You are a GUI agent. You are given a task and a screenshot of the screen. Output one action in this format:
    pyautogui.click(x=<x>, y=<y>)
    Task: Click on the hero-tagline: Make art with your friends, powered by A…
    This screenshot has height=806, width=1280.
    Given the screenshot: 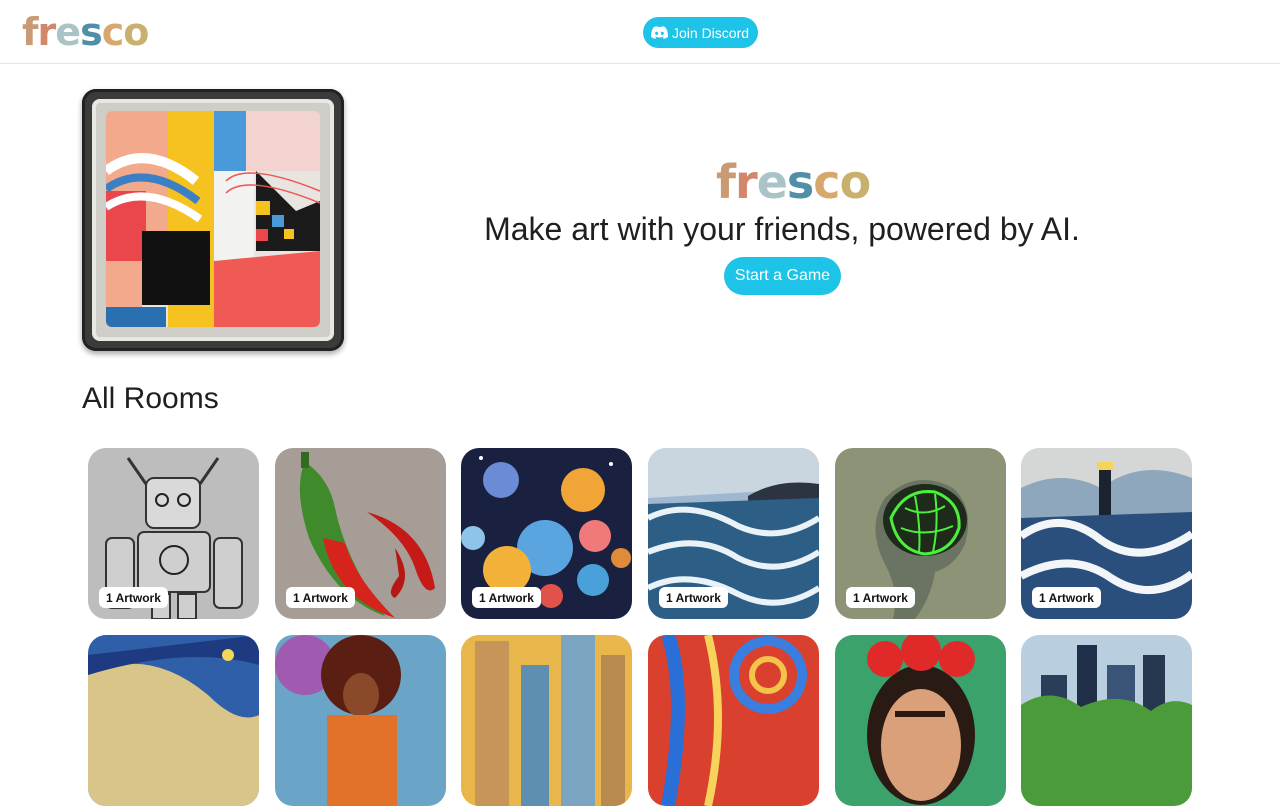 What is the action you would take?
    pyautogui.click(x=782, y=229)
    